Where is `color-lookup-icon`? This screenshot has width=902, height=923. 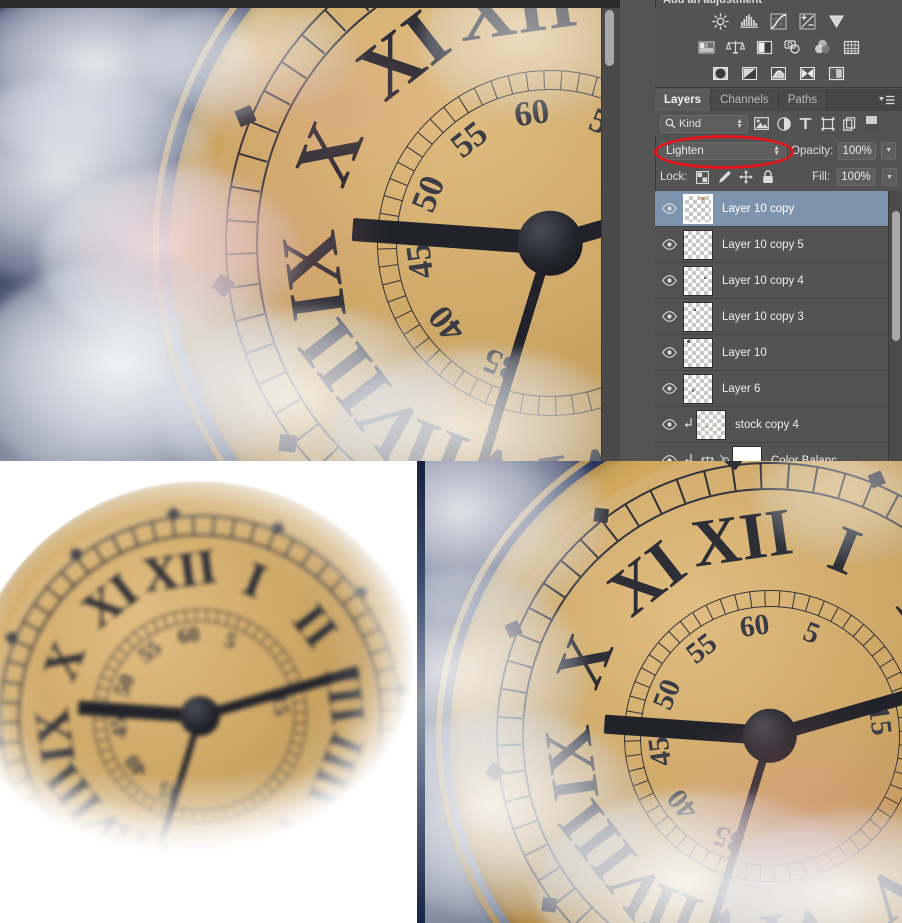
color-lookup-icon is located at coordinates (851, 47).